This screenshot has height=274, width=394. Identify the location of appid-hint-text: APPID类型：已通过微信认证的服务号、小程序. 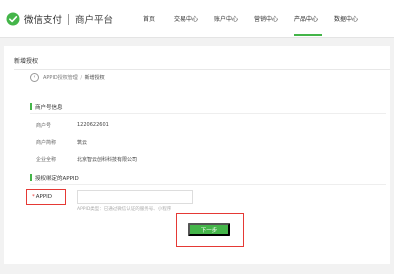
(124, 209).